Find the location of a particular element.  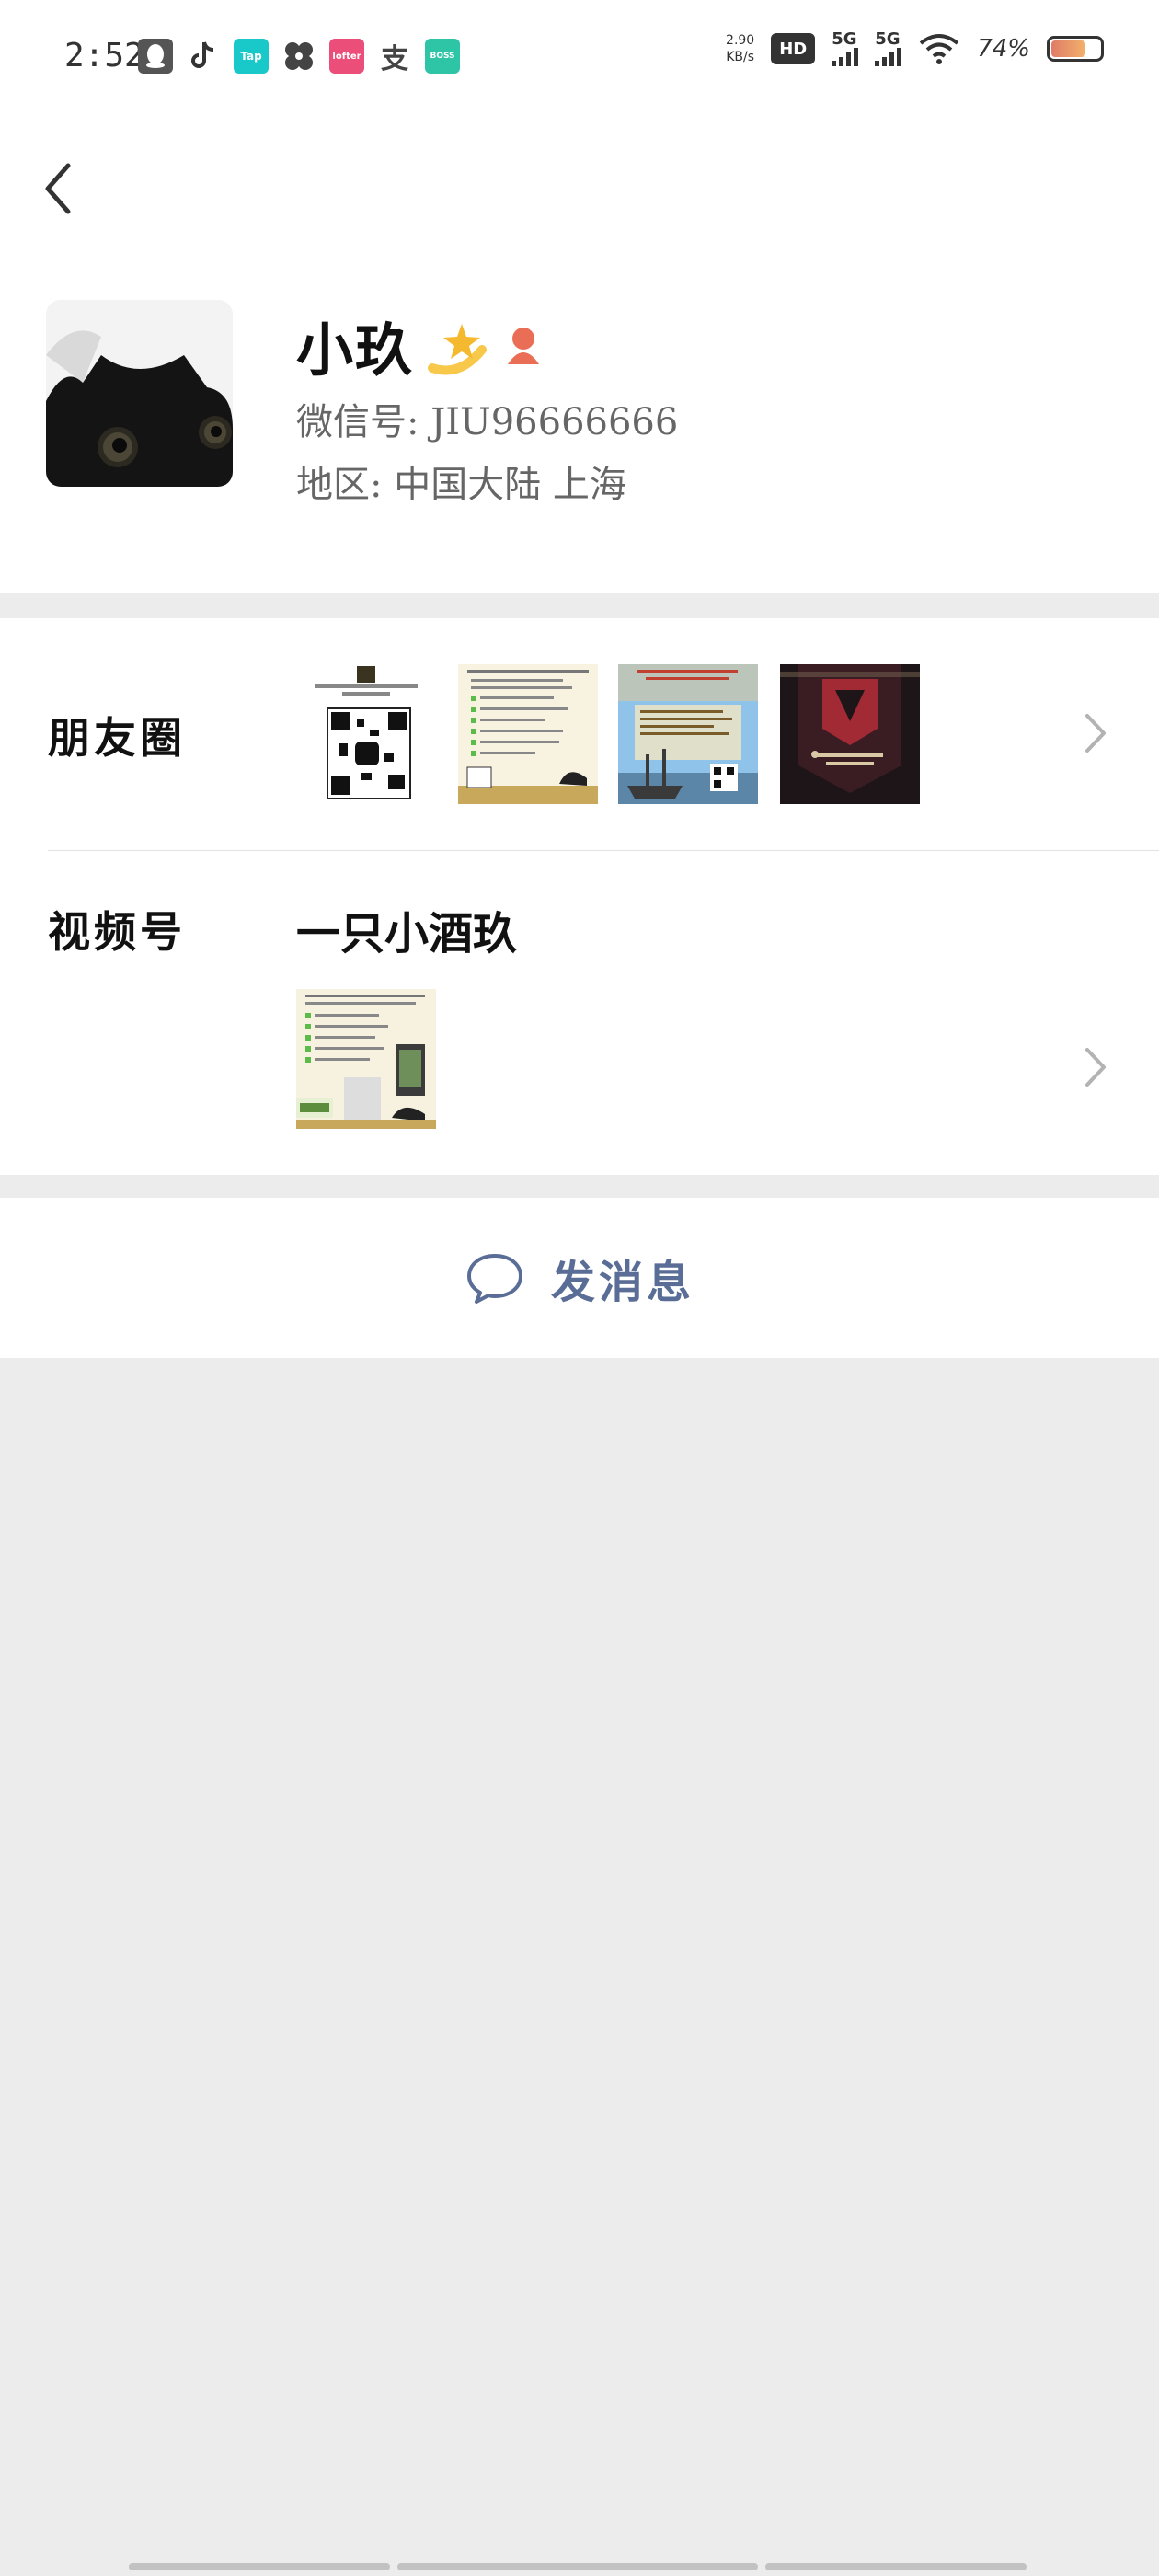

alipay-icon: 支 is located at coordinates (394, 57).